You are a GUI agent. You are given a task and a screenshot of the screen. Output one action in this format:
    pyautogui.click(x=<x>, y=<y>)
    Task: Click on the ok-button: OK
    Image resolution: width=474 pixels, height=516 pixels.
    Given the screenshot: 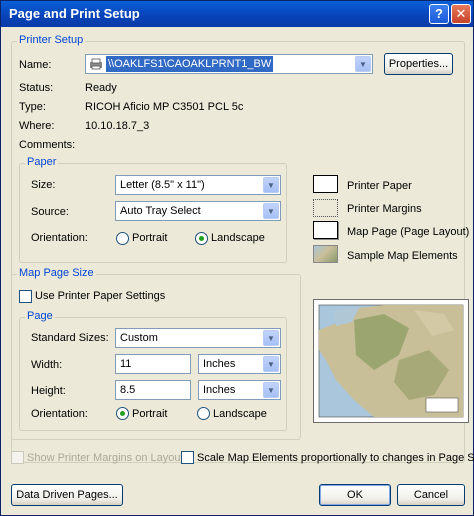 What is the action you would take?
    pyautogui.click(x=355, y=495)
    